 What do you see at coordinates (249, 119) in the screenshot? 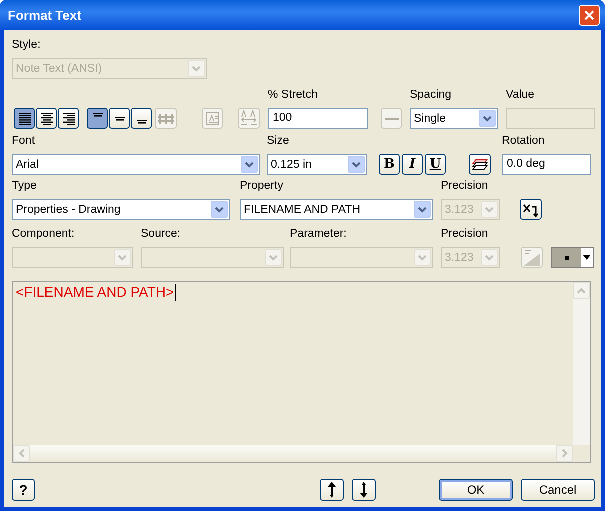
I see `stretch-icon` at bounding box center [249, 119].